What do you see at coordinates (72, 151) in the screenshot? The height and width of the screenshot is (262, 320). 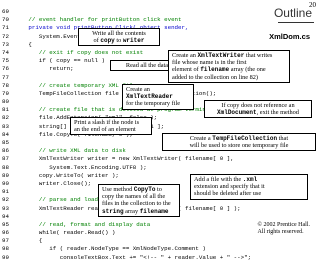 I see `code-text: // write XML data to disk` at bounding box center [72, 151].